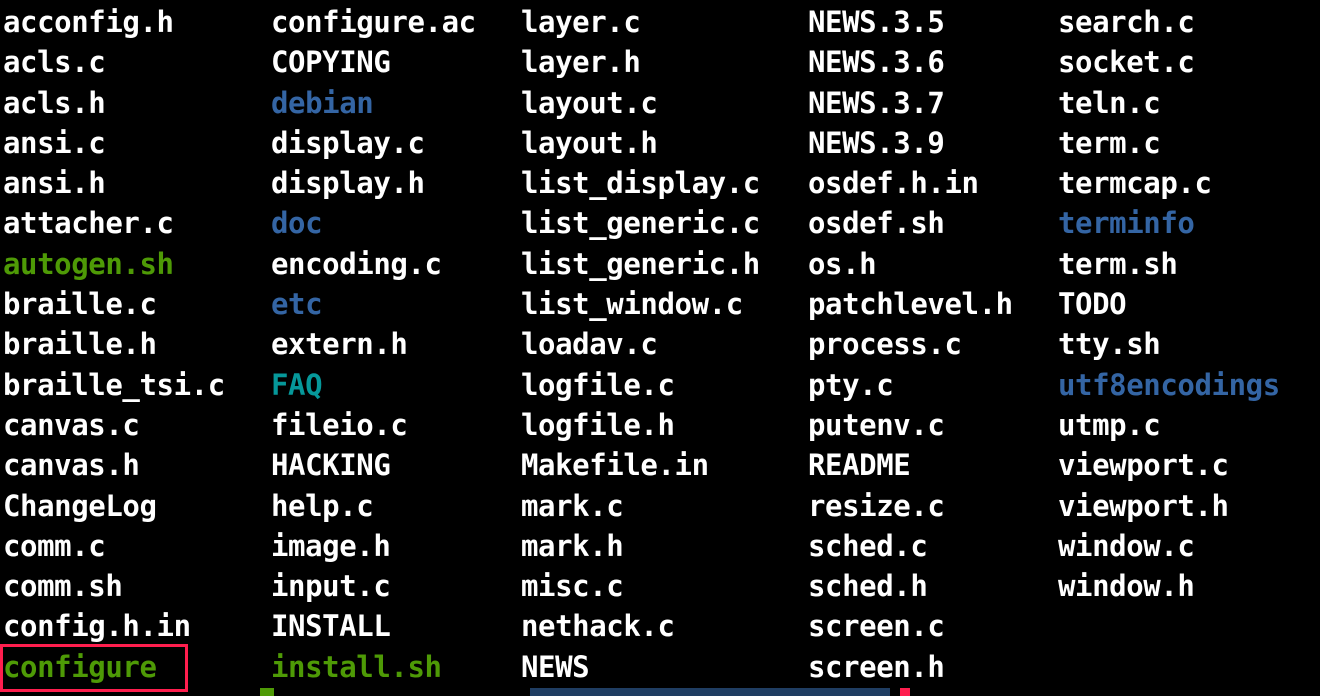  Describe the element at coordinates (640, 304) in the screenshot. I see `file-entry-list-window-c: list_window.c` at that location.